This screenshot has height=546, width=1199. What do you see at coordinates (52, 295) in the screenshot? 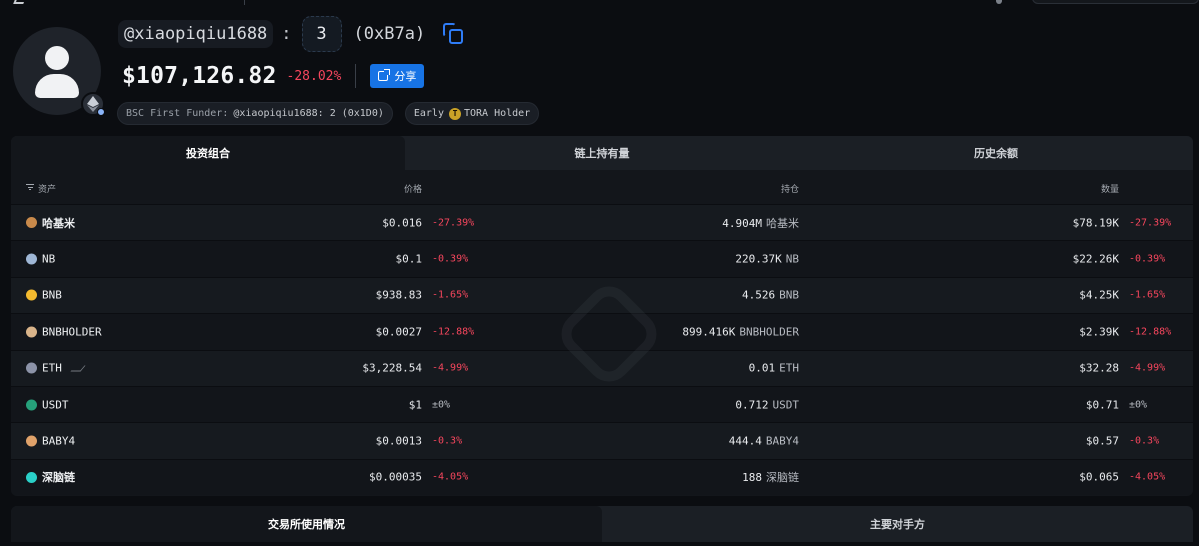
I see `asset-name: BNB` at bounding box center [52, 295].